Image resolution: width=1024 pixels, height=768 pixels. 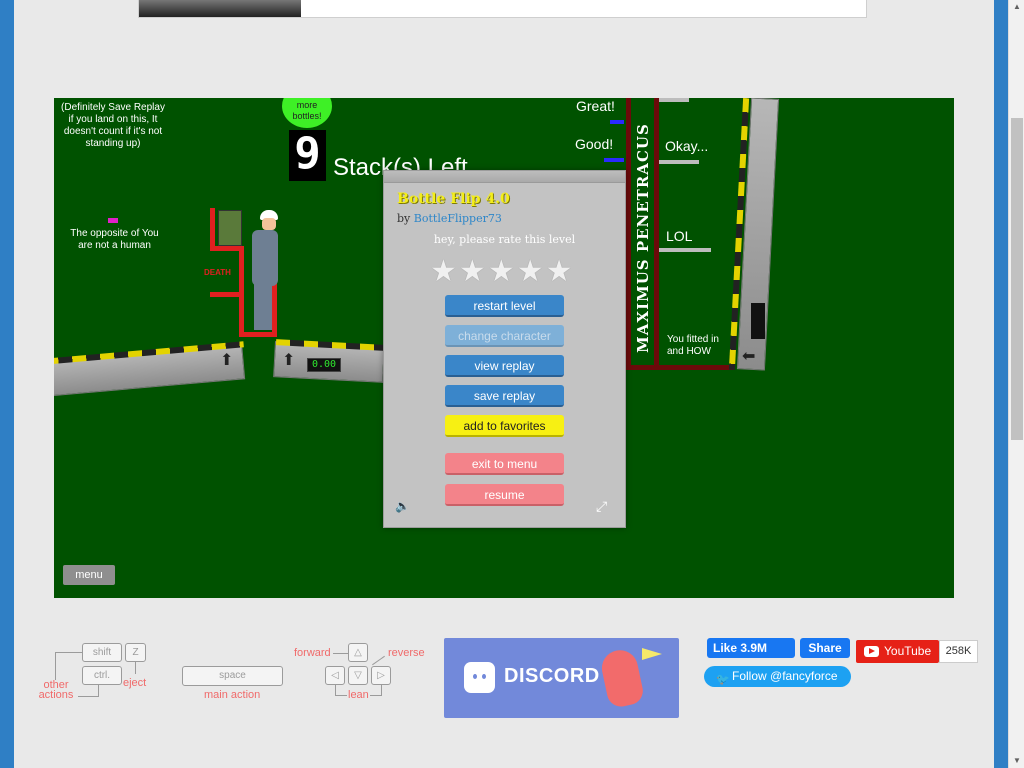 I want to click on okay-marker, so click(x=679, y=162).